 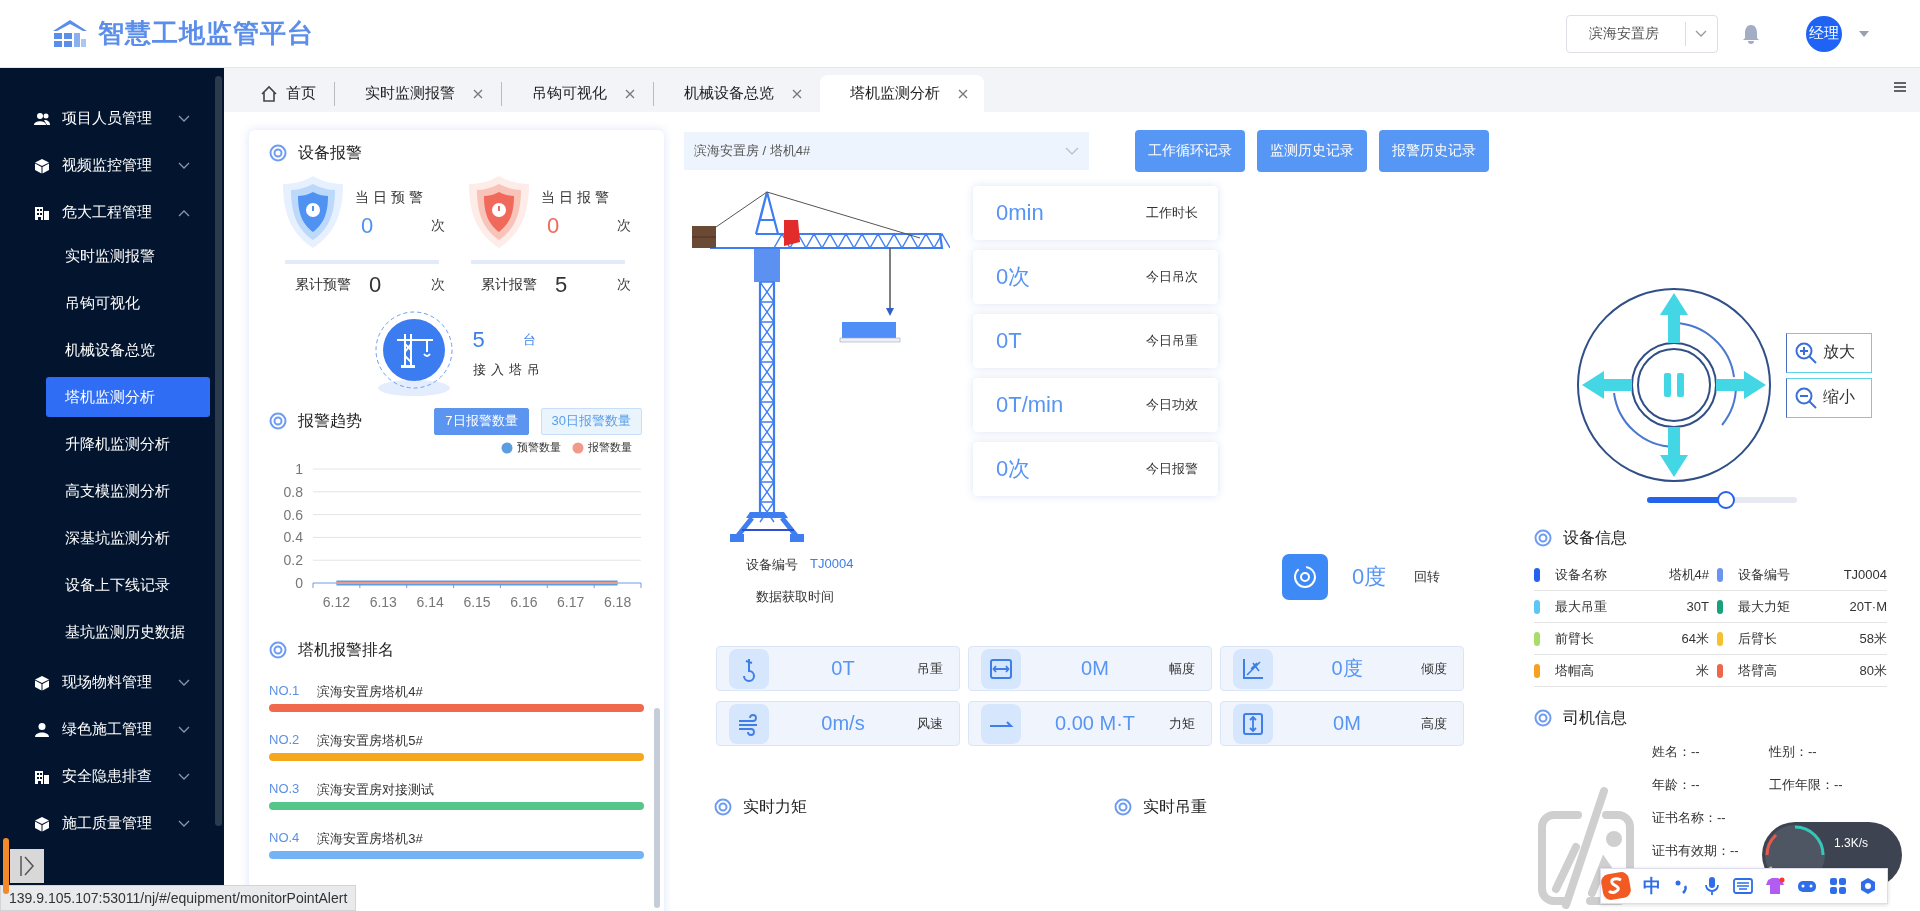 I want to click on device-code-label: 设备编号, so click(x=772, y=565).